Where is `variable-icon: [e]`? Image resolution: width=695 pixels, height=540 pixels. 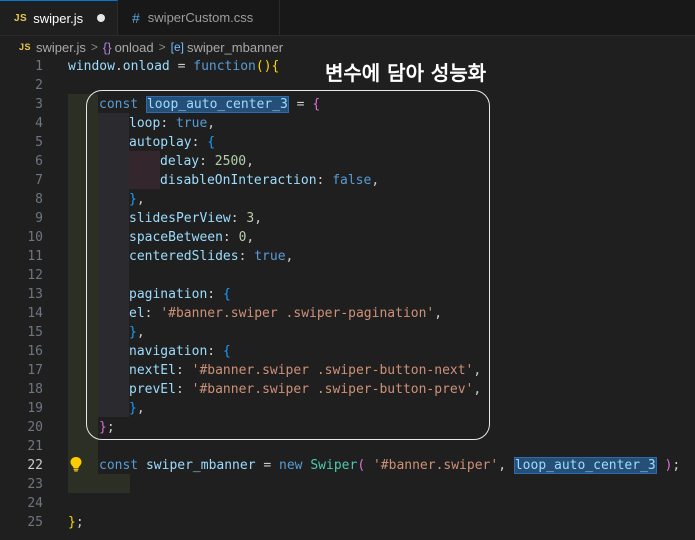
variable-icon: [e] is located at coordinates (177, 47).